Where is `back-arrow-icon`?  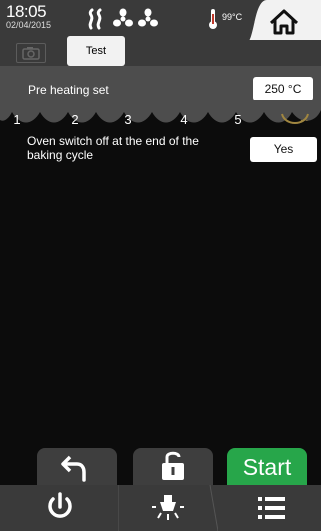 back-arrow-icon is located at coordinates (73, 468).